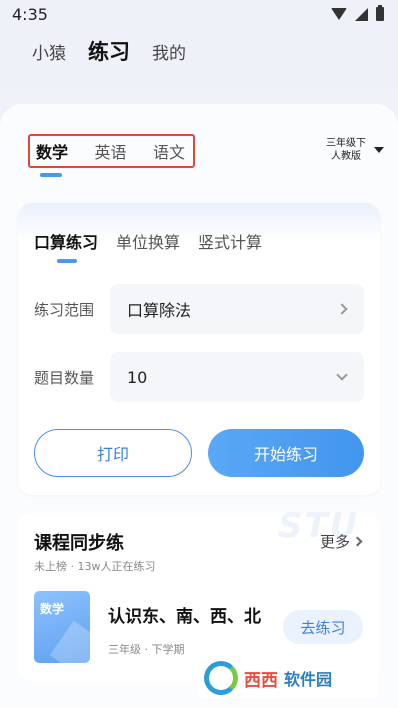  I want to click on subject-tab-chinese: 语文, so click(169, 151).